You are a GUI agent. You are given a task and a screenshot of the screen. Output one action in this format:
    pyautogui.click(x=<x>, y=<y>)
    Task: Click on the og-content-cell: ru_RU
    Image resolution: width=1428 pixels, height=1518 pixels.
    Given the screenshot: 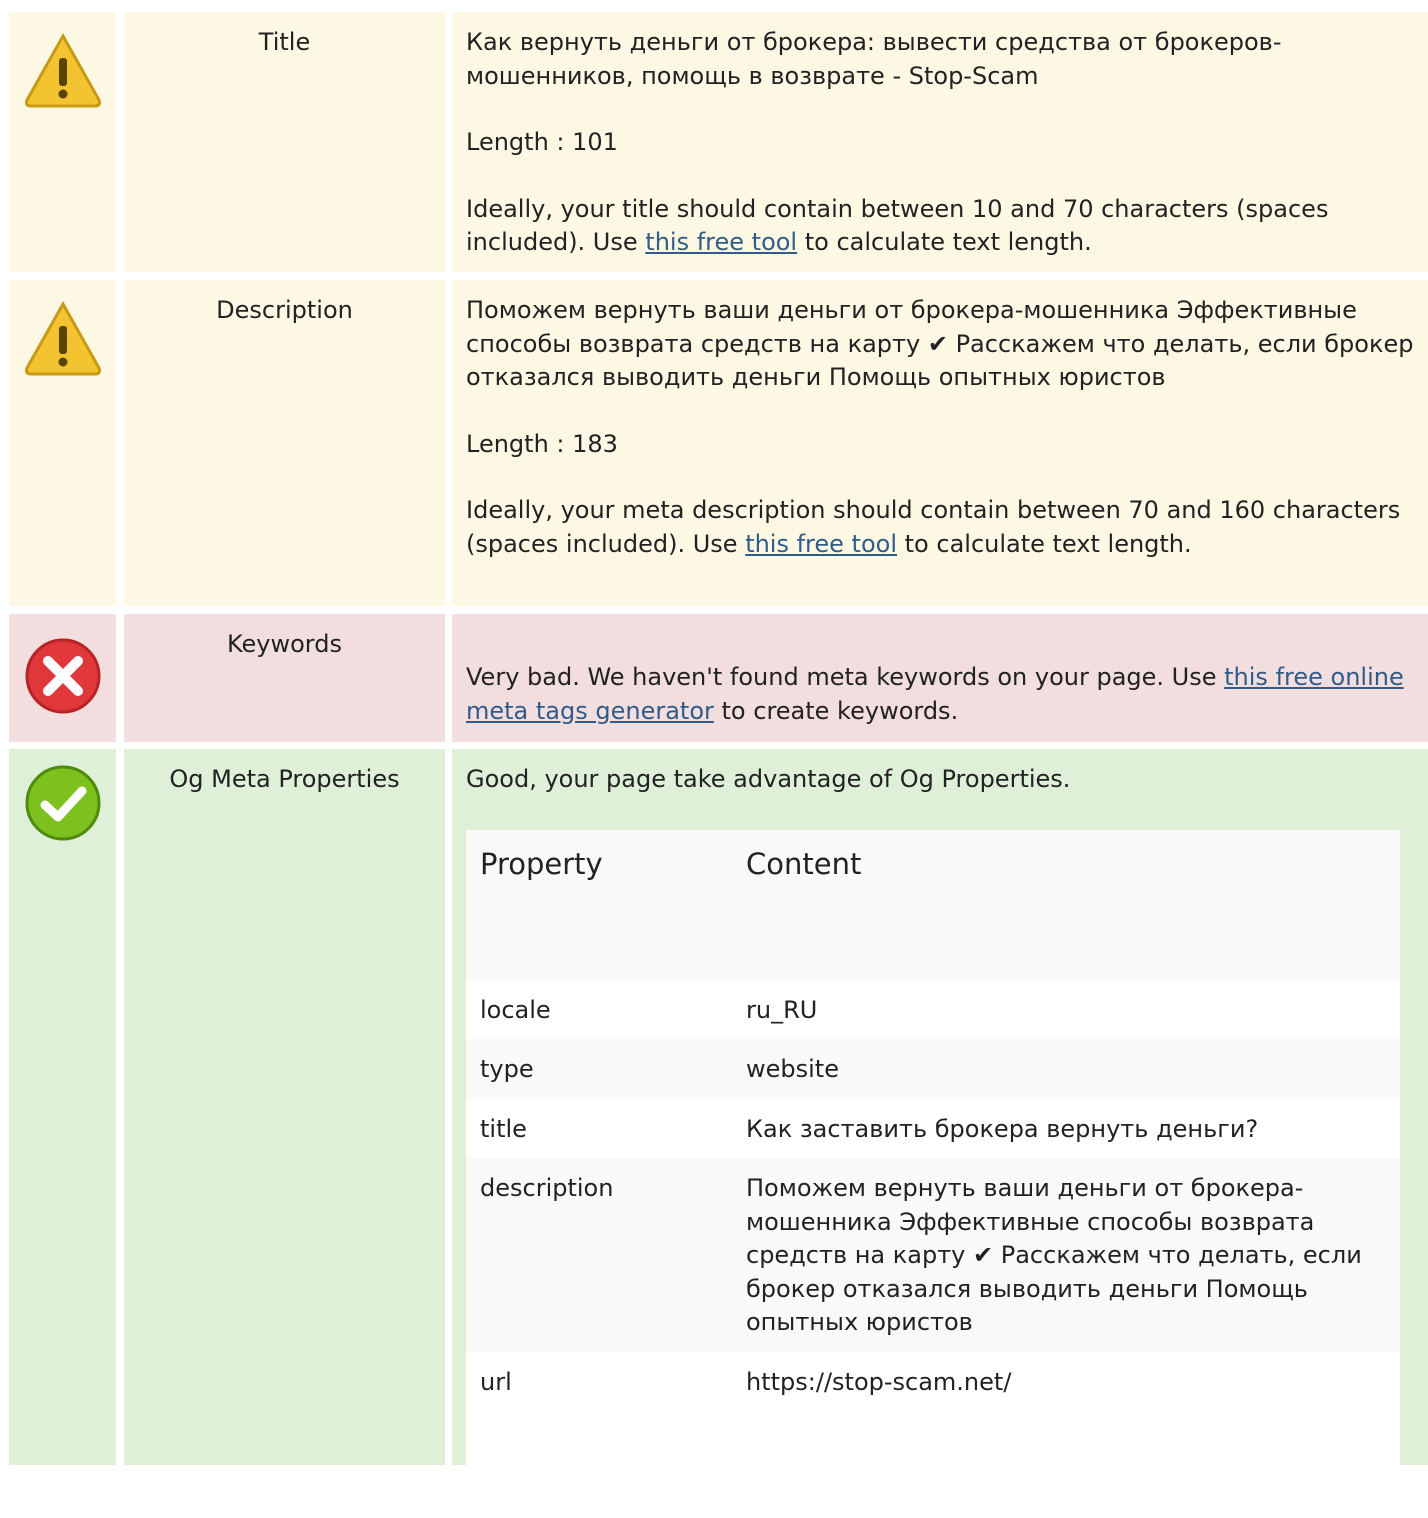 What is the action you would take?
    pyautogui.click(x=1066, y=1009)
    